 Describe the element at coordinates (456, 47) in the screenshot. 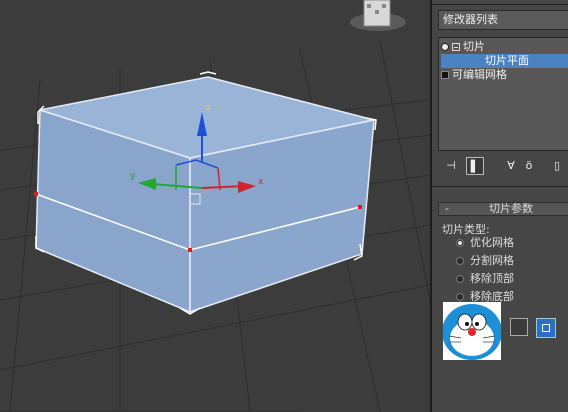

I see `collapse-icon` at that location.